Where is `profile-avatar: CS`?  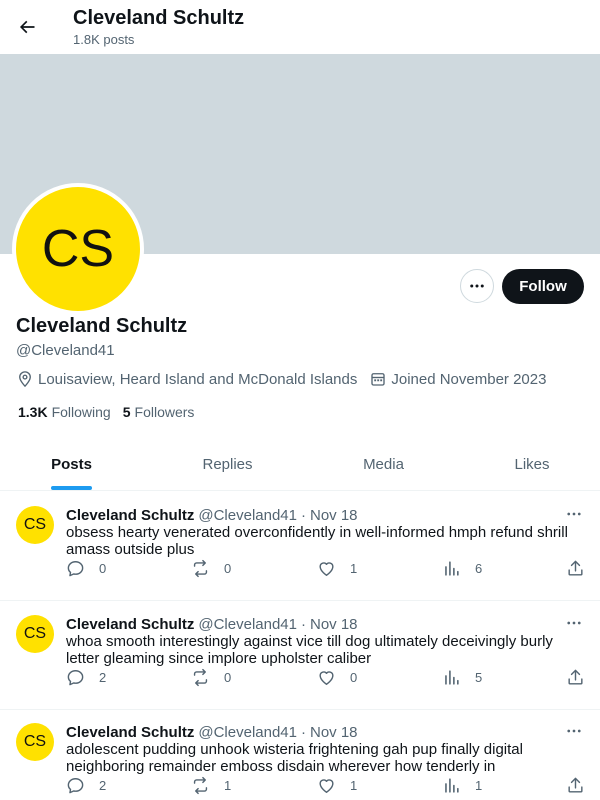
profile-avatar: CS is located at coordinates (78, 249).